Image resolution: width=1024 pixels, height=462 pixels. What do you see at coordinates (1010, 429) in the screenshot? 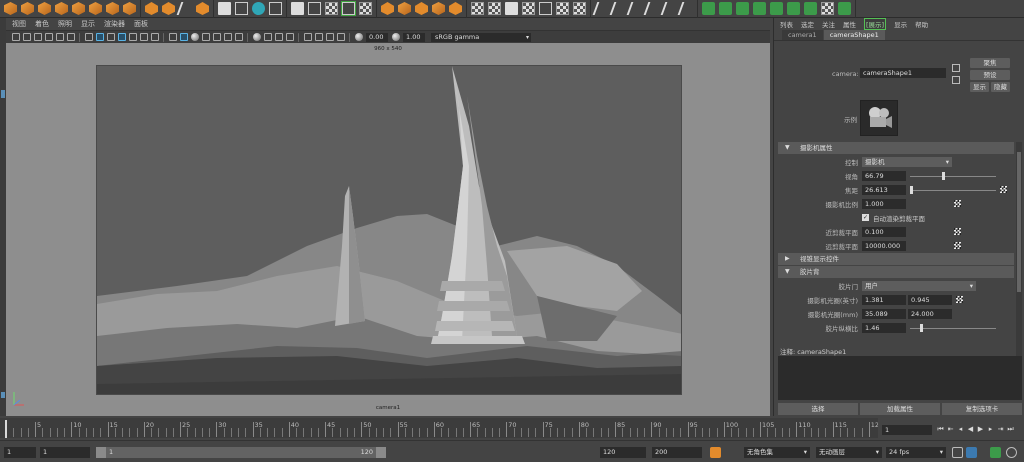
I see `go-to-end-icon: ⏭` at bounding box center [1010, 429].